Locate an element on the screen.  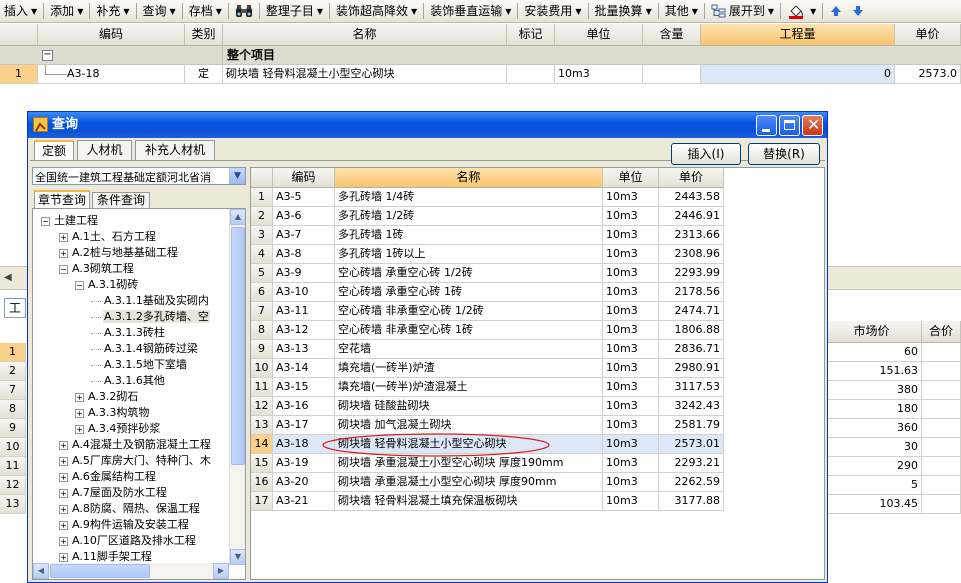
tree-node: + A.9构件运输及安装工程 is located at coordinates (124, 525).